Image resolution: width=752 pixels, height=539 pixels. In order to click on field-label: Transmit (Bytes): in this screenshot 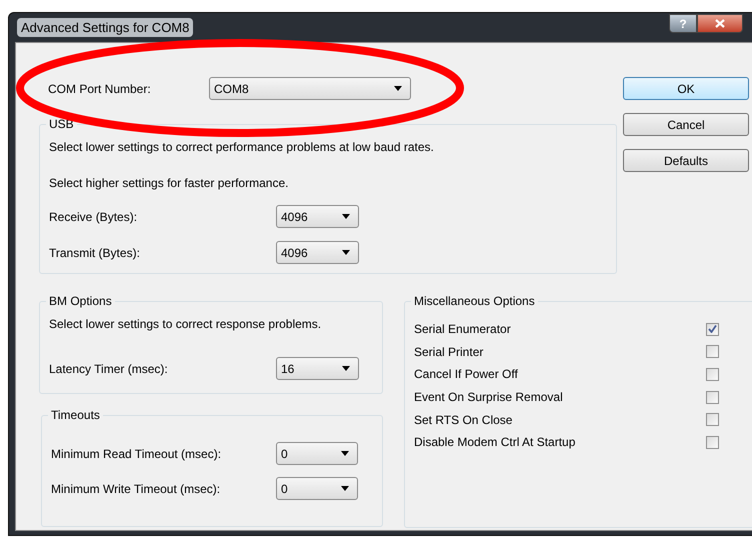, I will do `click(95, 253)`.